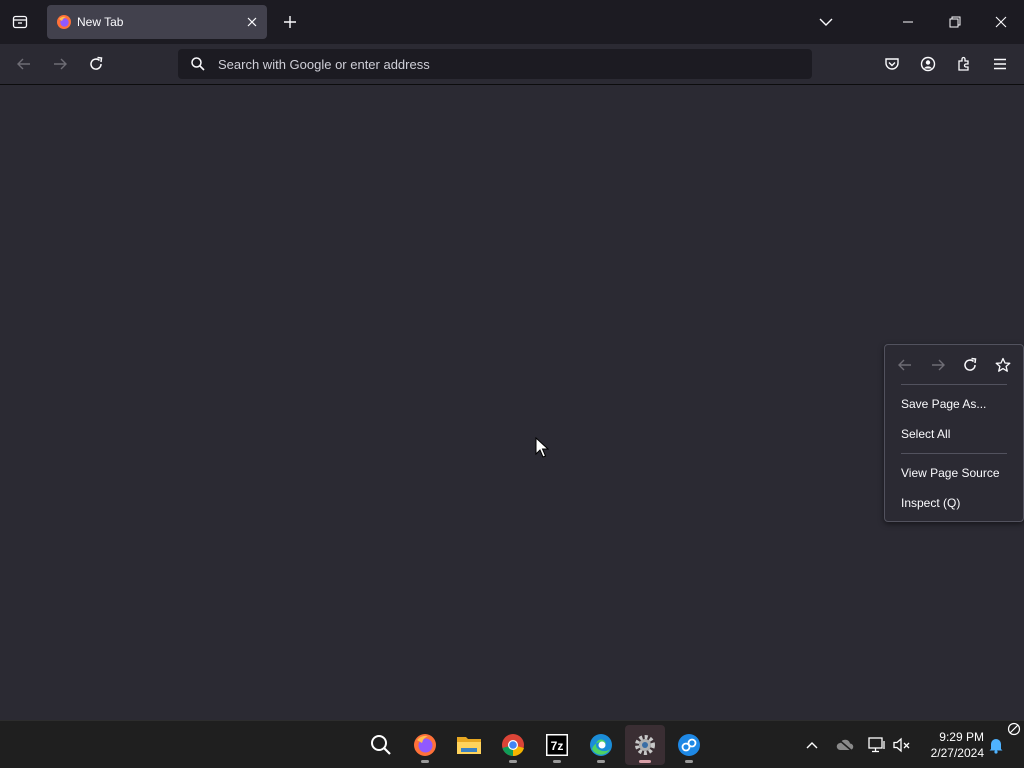 This screenshot has width=1024, height=768. I want to click on taskbar-file-explorer, so click(469, 745).